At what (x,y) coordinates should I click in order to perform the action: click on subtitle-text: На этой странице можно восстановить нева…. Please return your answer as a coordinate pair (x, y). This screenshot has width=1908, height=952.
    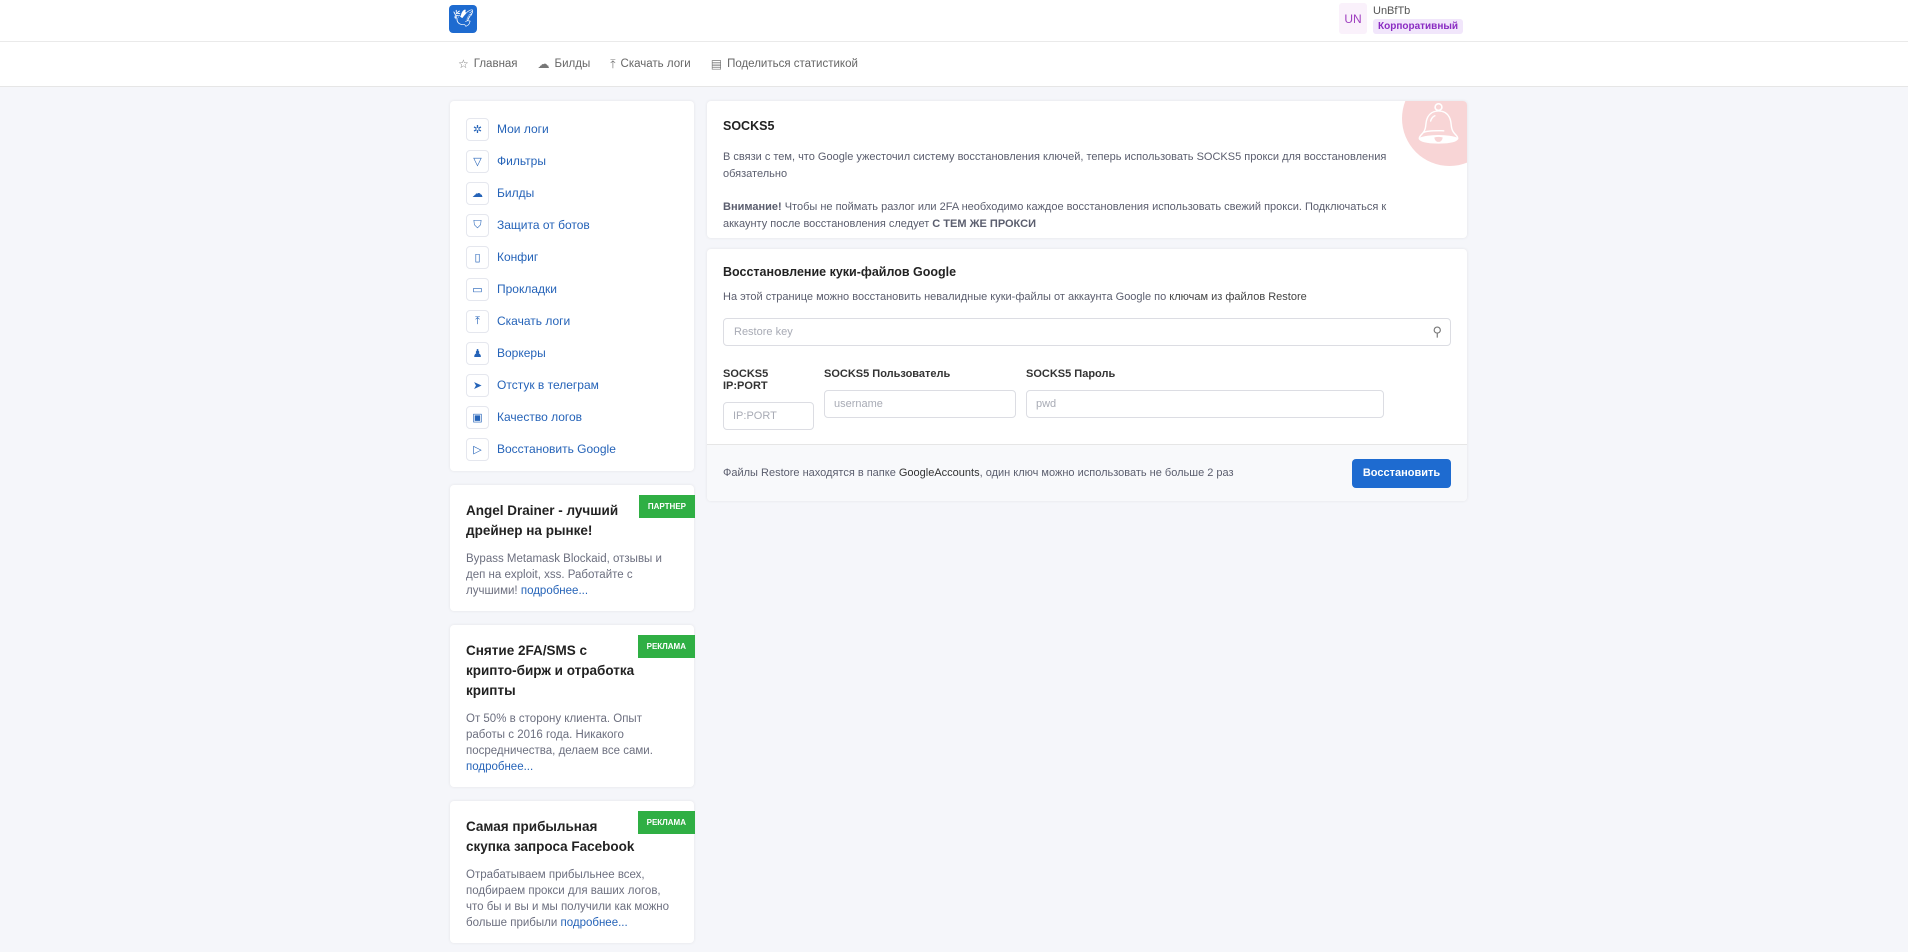
    Looking at the image, I should click on (946, 297).